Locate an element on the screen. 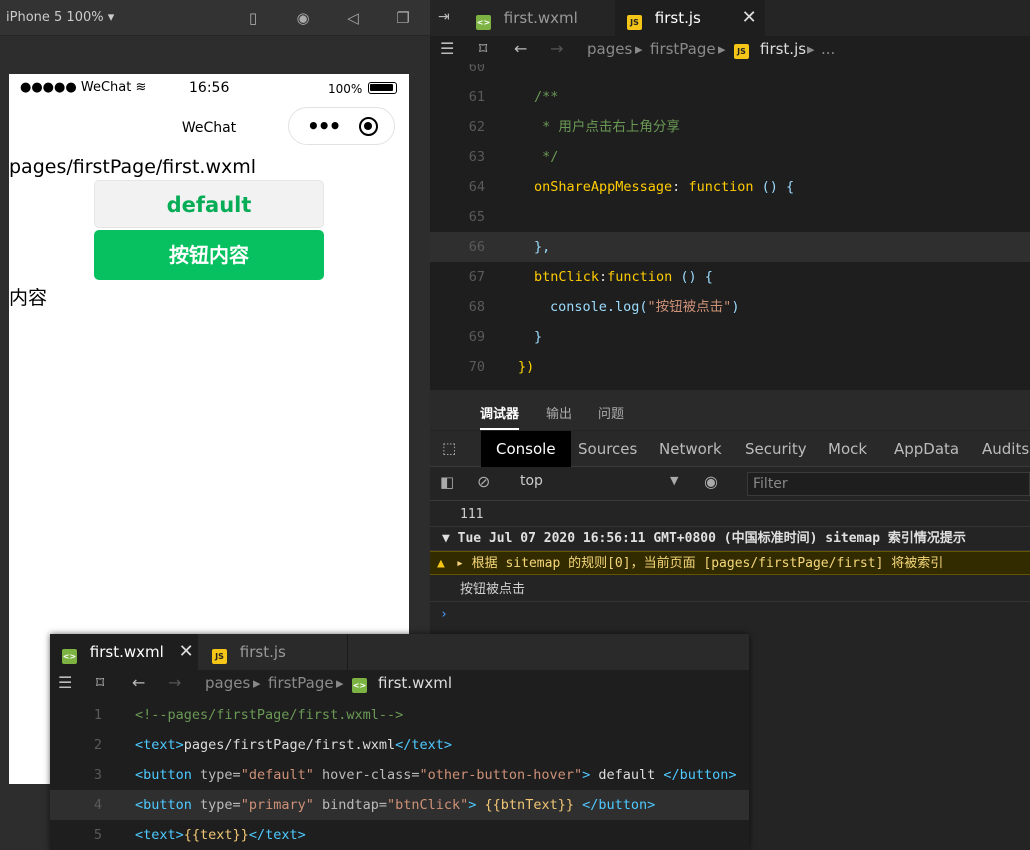  record-icon: ◉ is located at coordinates (303, 18).